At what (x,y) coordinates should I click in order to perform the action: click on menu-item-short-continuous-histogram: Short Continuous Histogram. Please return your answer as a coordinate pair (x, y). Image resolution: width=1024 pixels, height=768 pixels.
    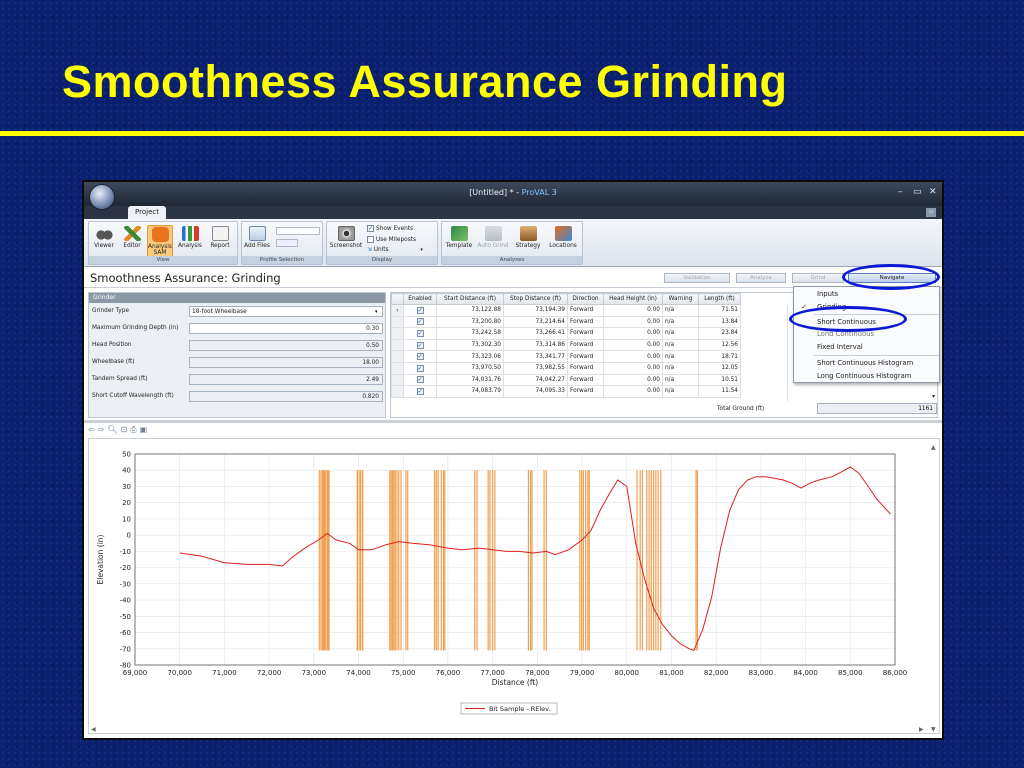
    Looking at the image, I should click on (866, 363).